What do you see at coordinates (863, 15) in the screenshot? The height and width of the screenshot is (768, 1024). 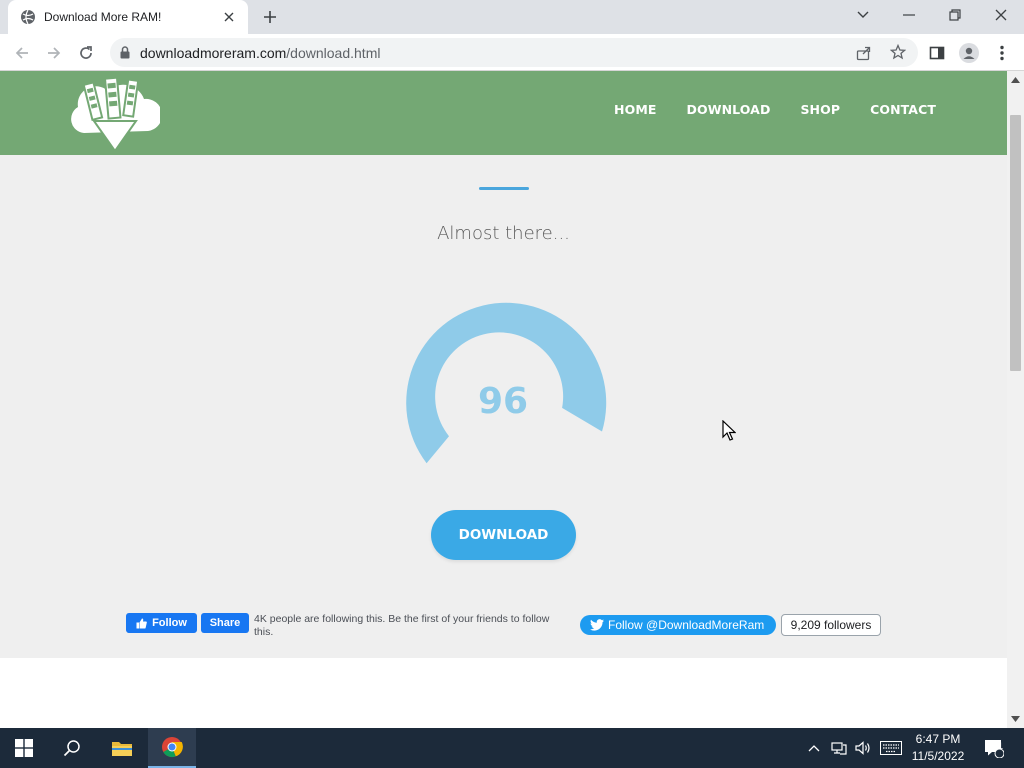 I see `tab-search-icon` at bounding box center [863, 15].